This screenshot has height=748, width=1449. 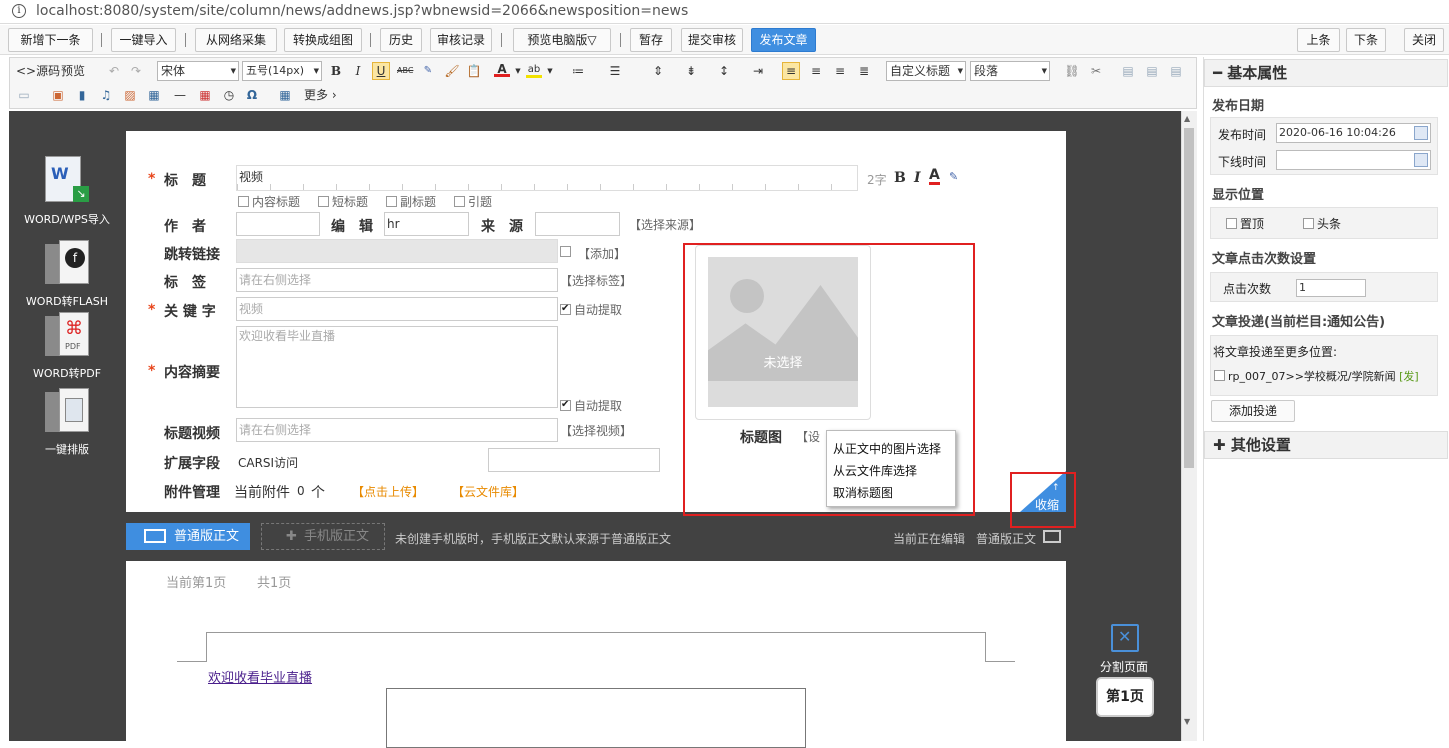 What do you see at coordinates (336, 71) in the screenshot?
I see `bold-icon: B` at bounding box center [336, 71].